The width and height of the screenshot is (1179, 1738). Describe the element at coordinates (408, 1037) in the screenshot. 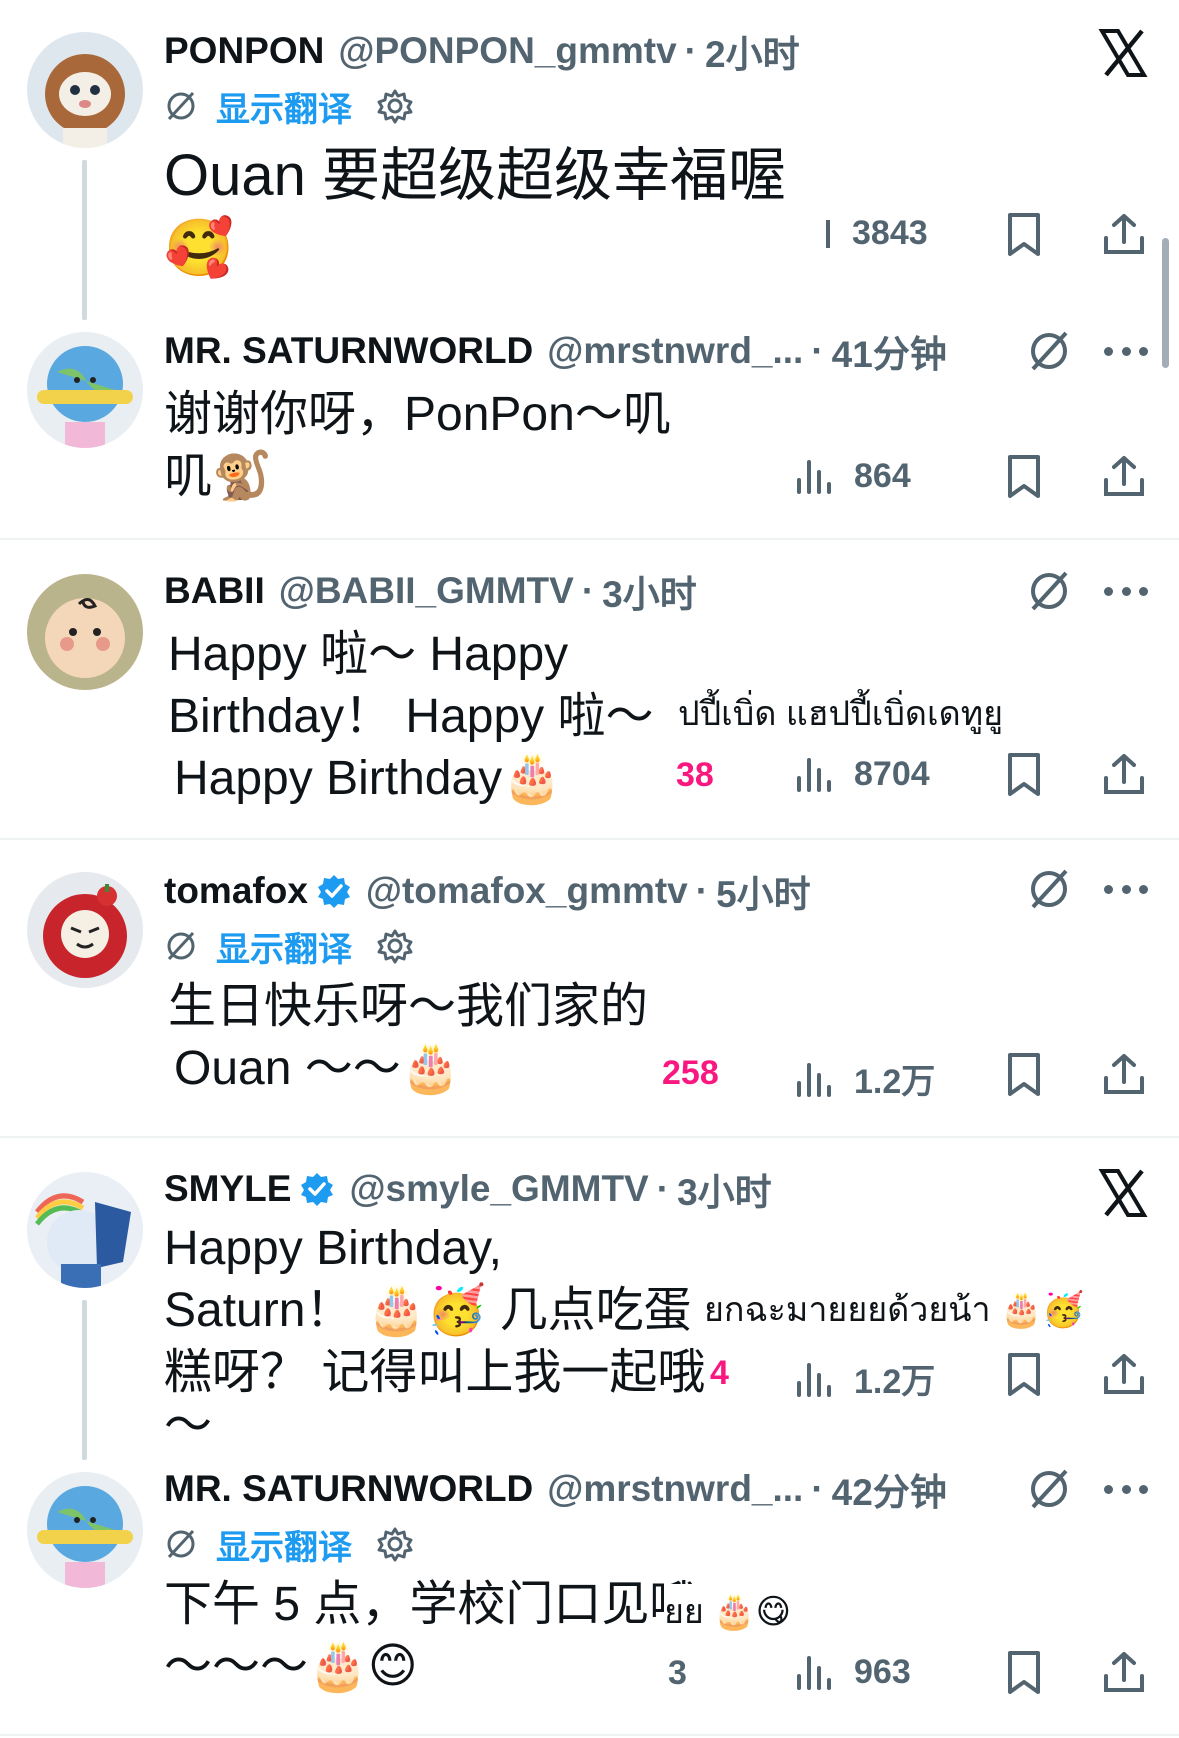

I see `tweet-text: 生日快乐呀～我们家的 Ouan ～～🎂` at that location.